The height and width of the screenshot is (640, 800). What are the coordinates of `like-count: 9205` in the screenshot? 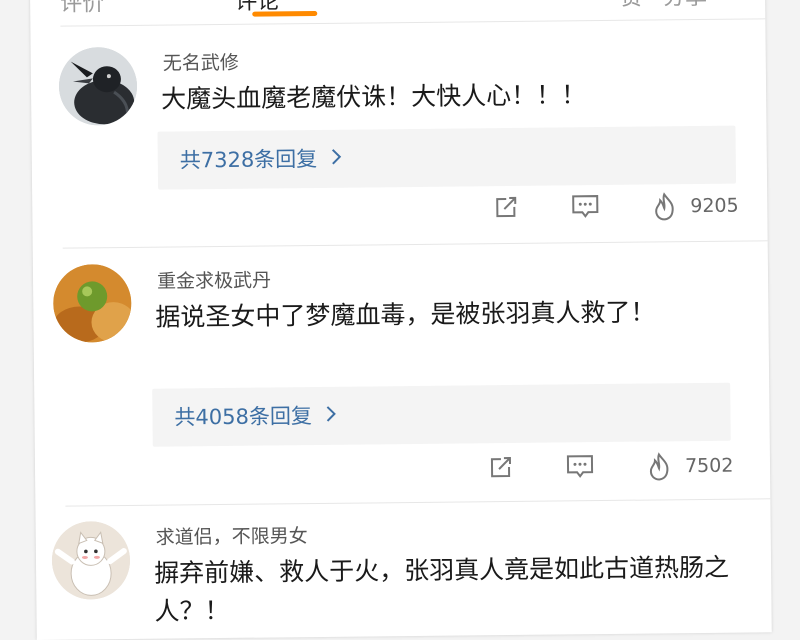 It's located at (714, 206).